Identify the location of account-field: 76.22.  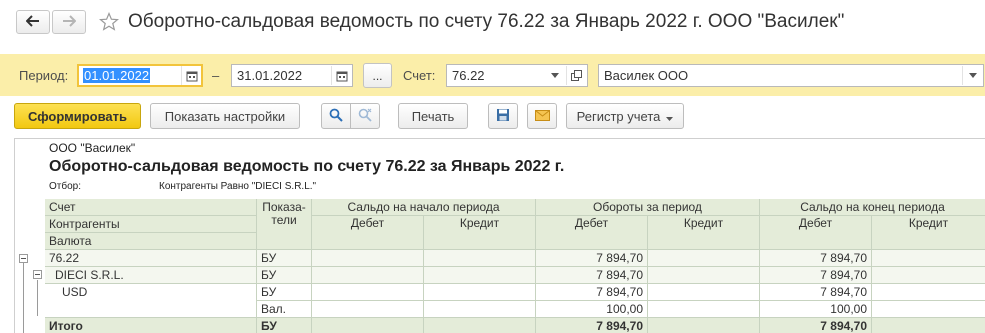
(517, 75).